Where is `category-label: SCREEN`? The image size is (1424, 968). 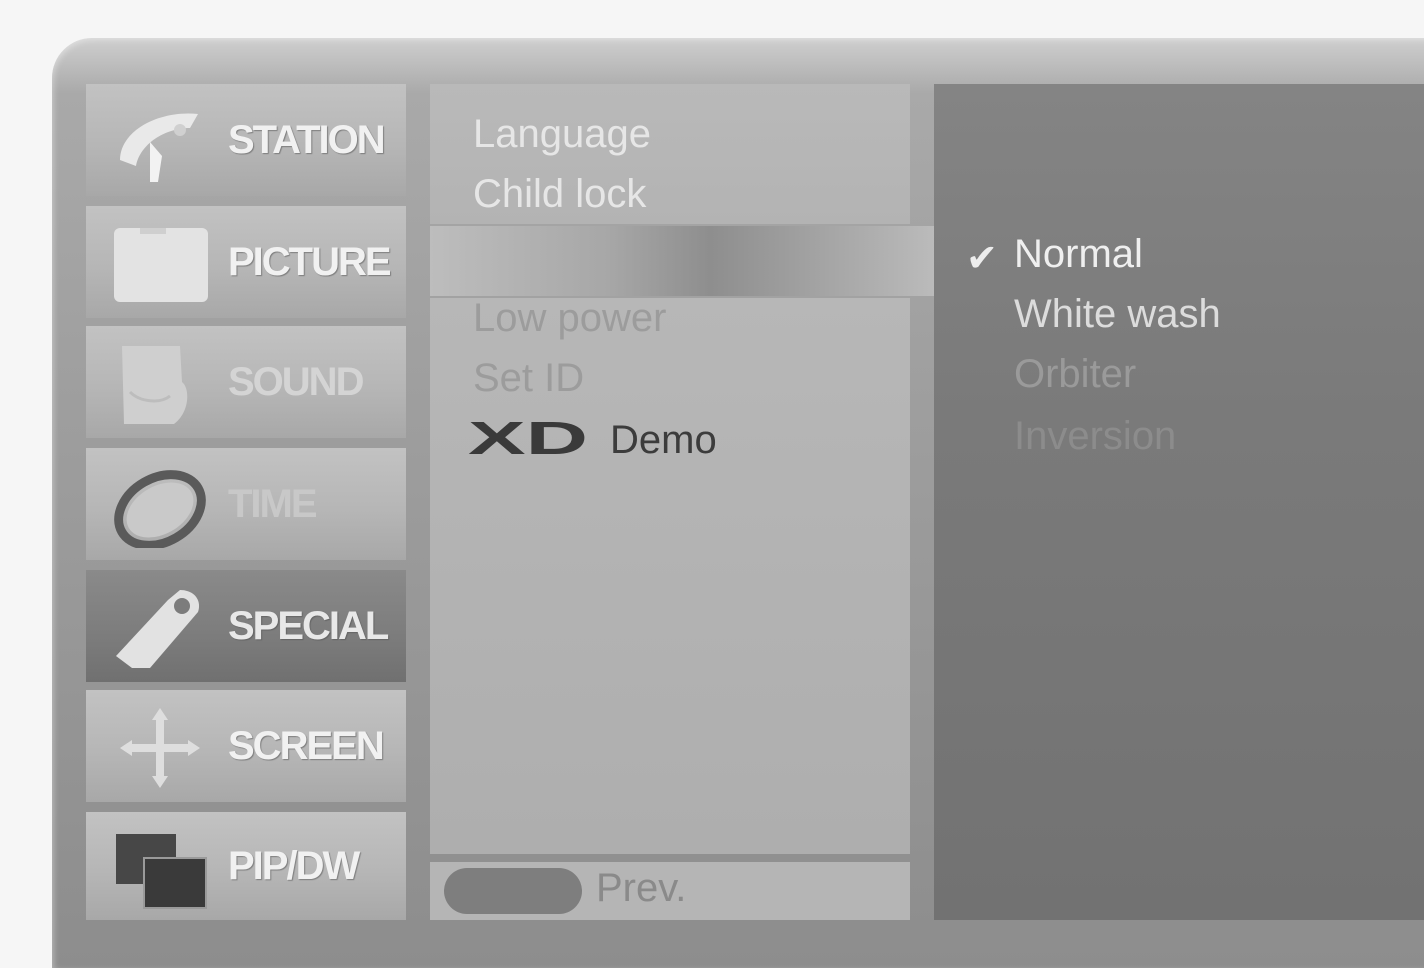
category-label: SCREEN is located at coordinates (306, 745).